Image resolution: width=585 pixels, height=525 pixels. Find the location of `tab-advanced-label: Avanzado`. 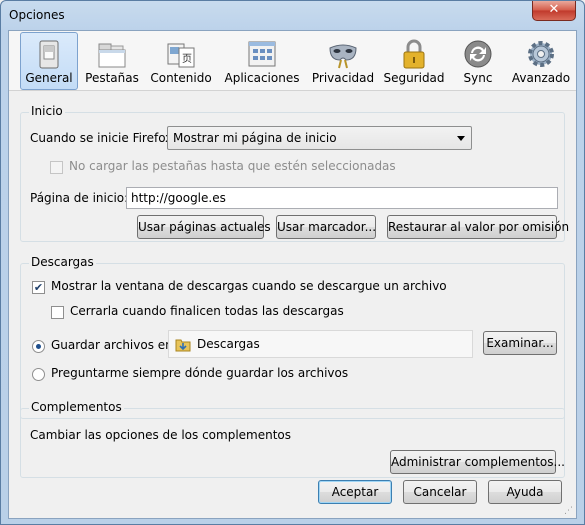

tab-advanced-label: Avanzado is located at coordinates (541, 78).